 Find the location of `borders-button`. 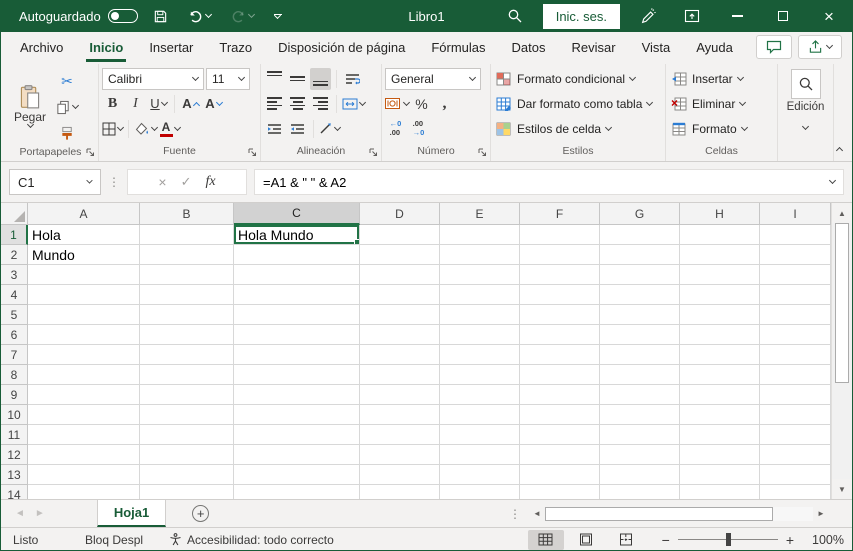

borders-button is located at coordinates (113, 129).